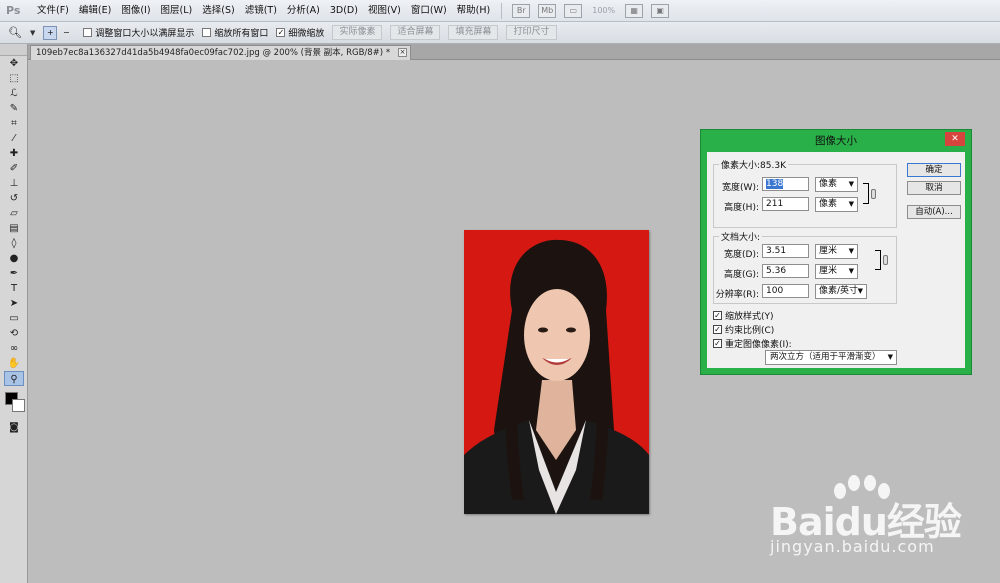 The height and width of the screenshot is (583, 1000). I want to click on fill-screen-button: 填充屏幕, so click(473, 32).